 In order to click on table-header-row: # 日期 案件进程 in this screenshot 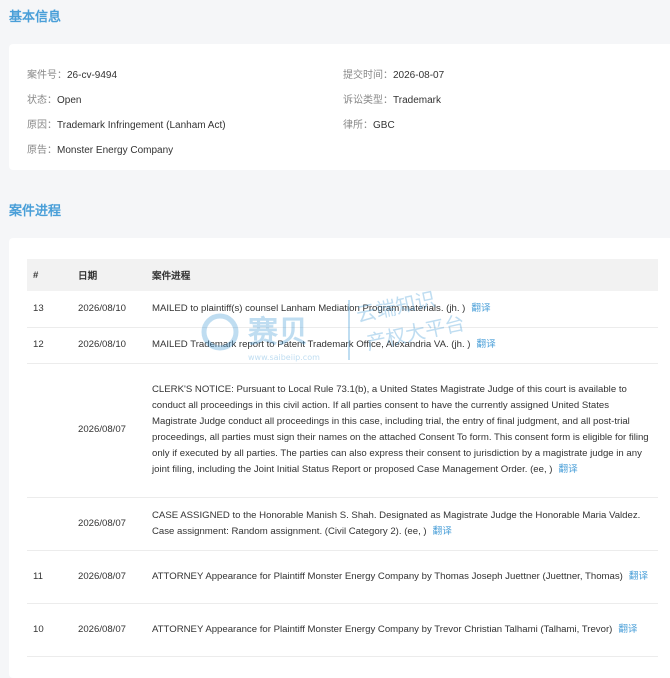, I will do `click(342, 275)`.